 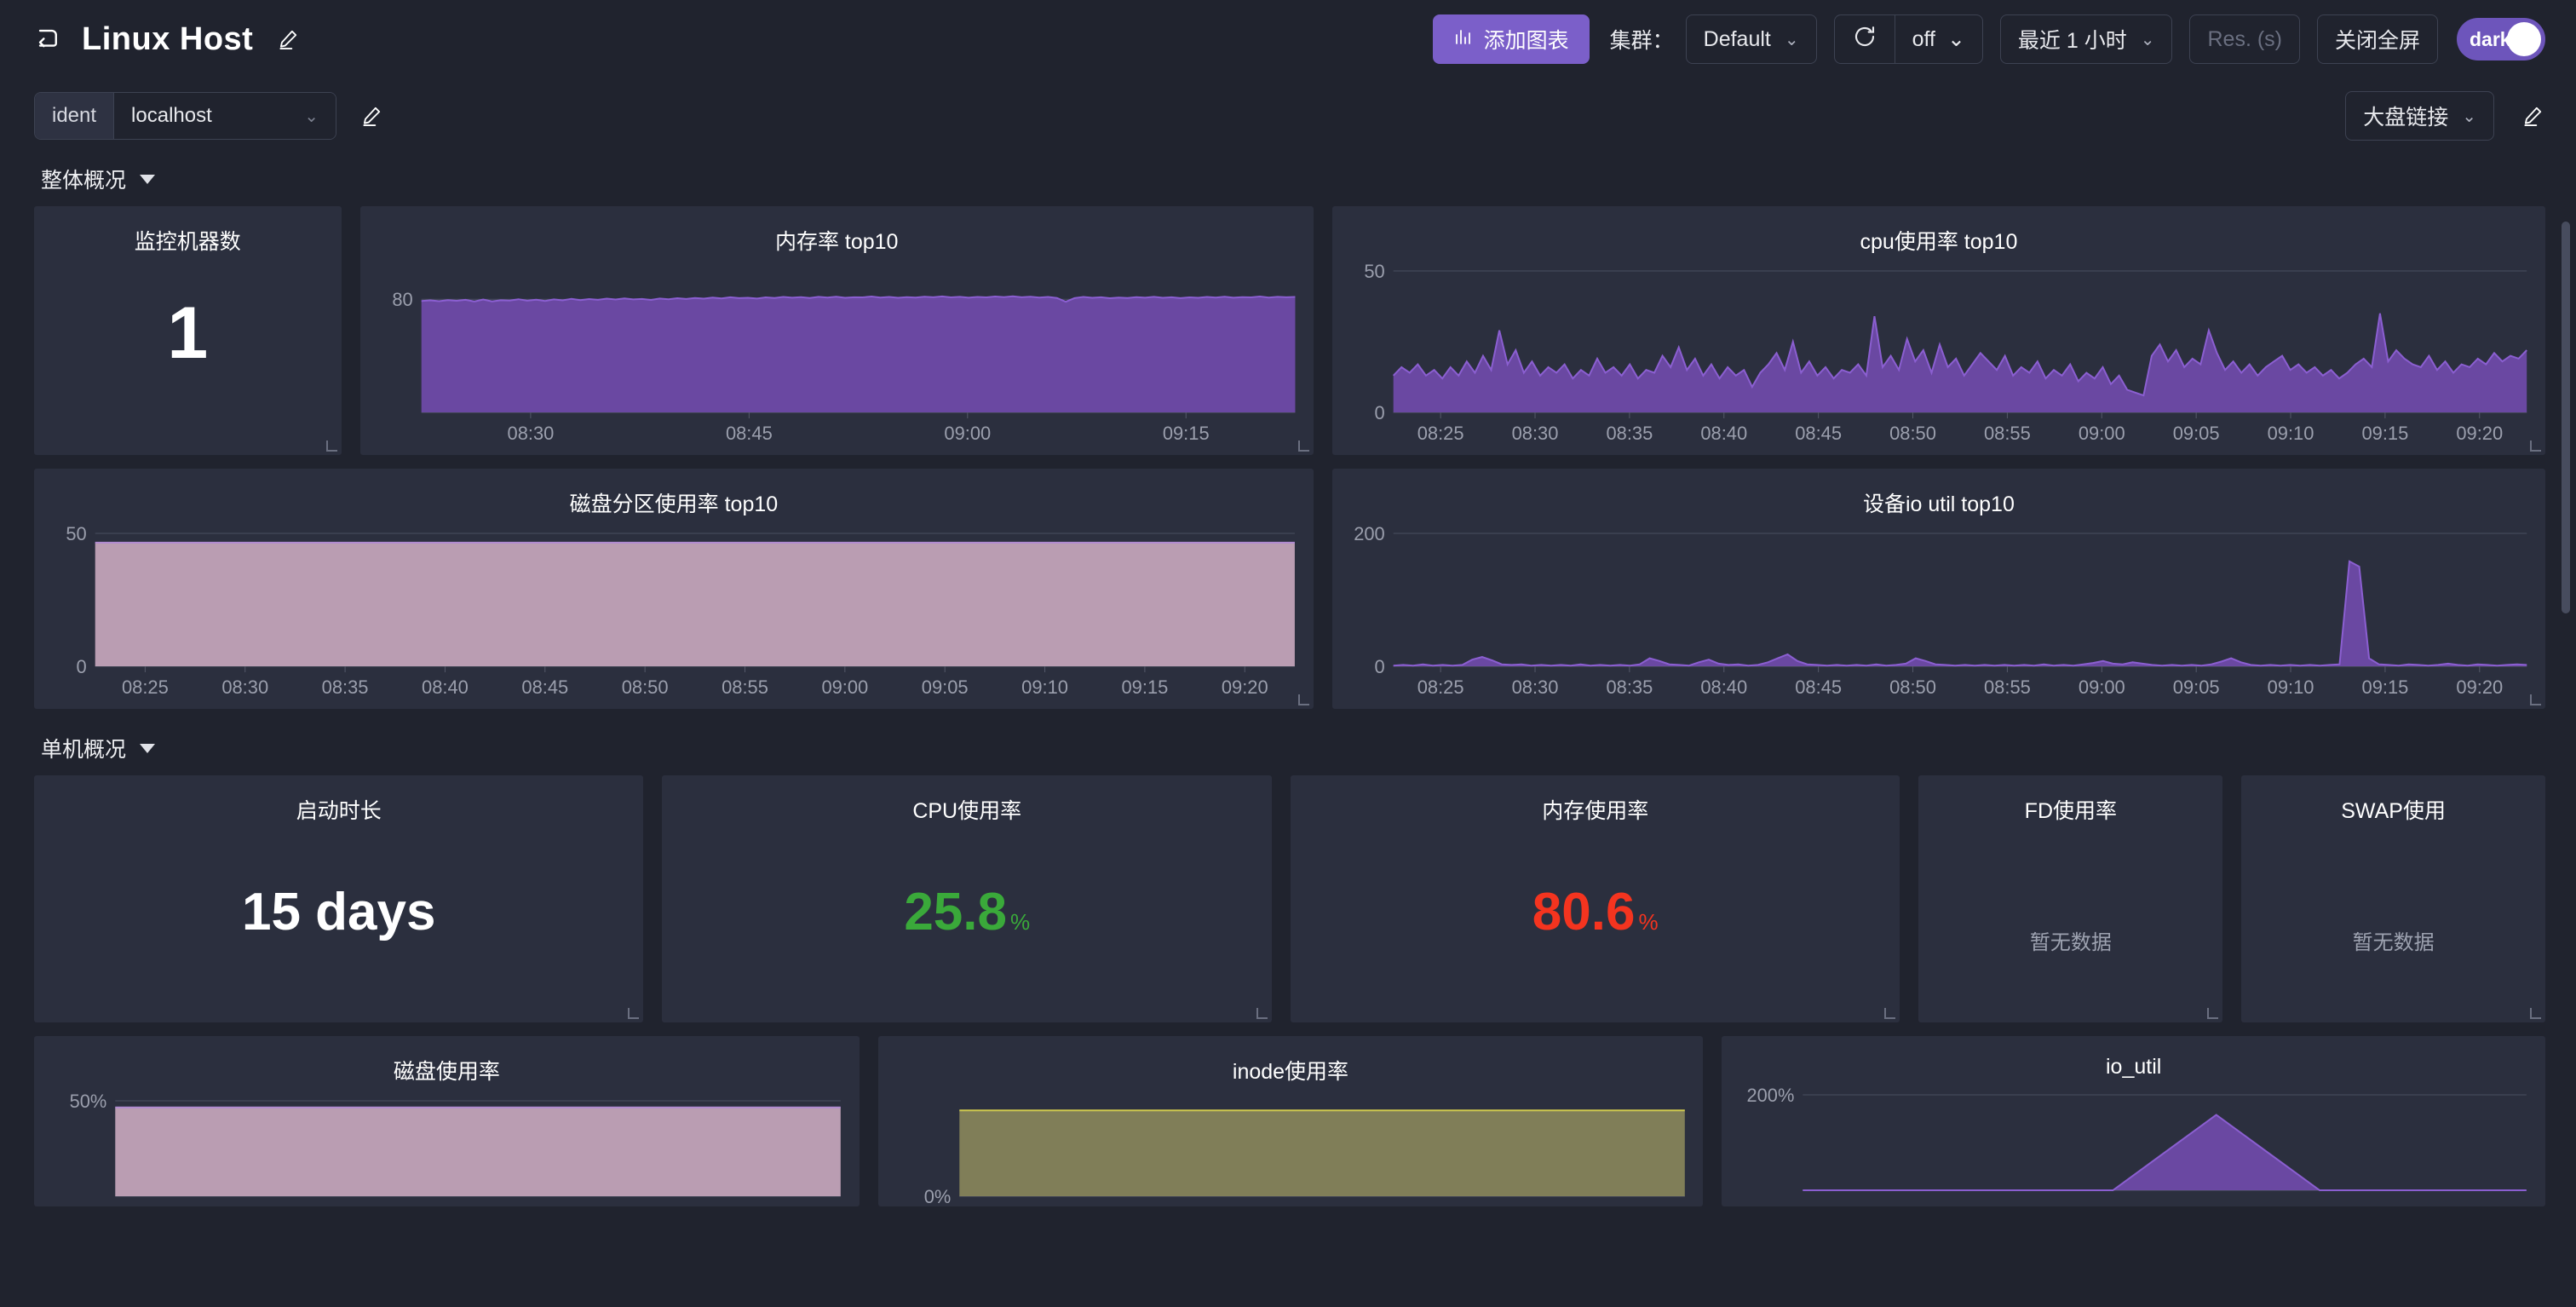 I want to click on edit-links-pencil-icon, so click(x=2533, y=116).